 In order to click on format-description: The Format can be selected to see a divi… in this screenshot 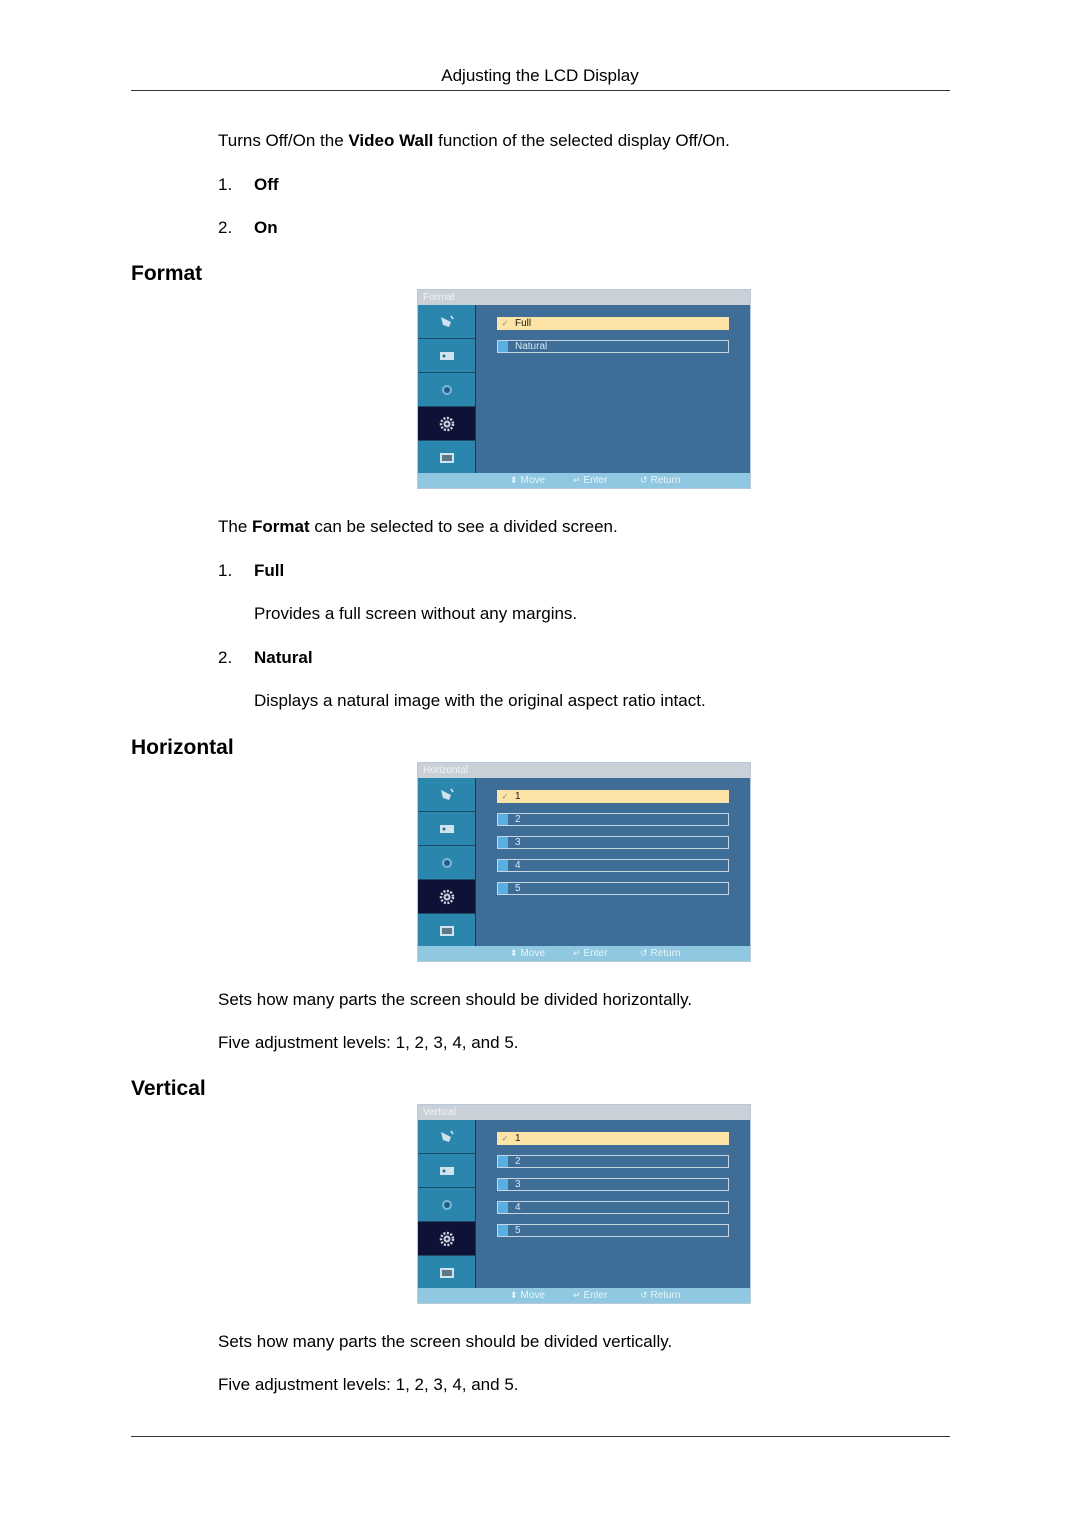, I will do `click(418, 527)`.